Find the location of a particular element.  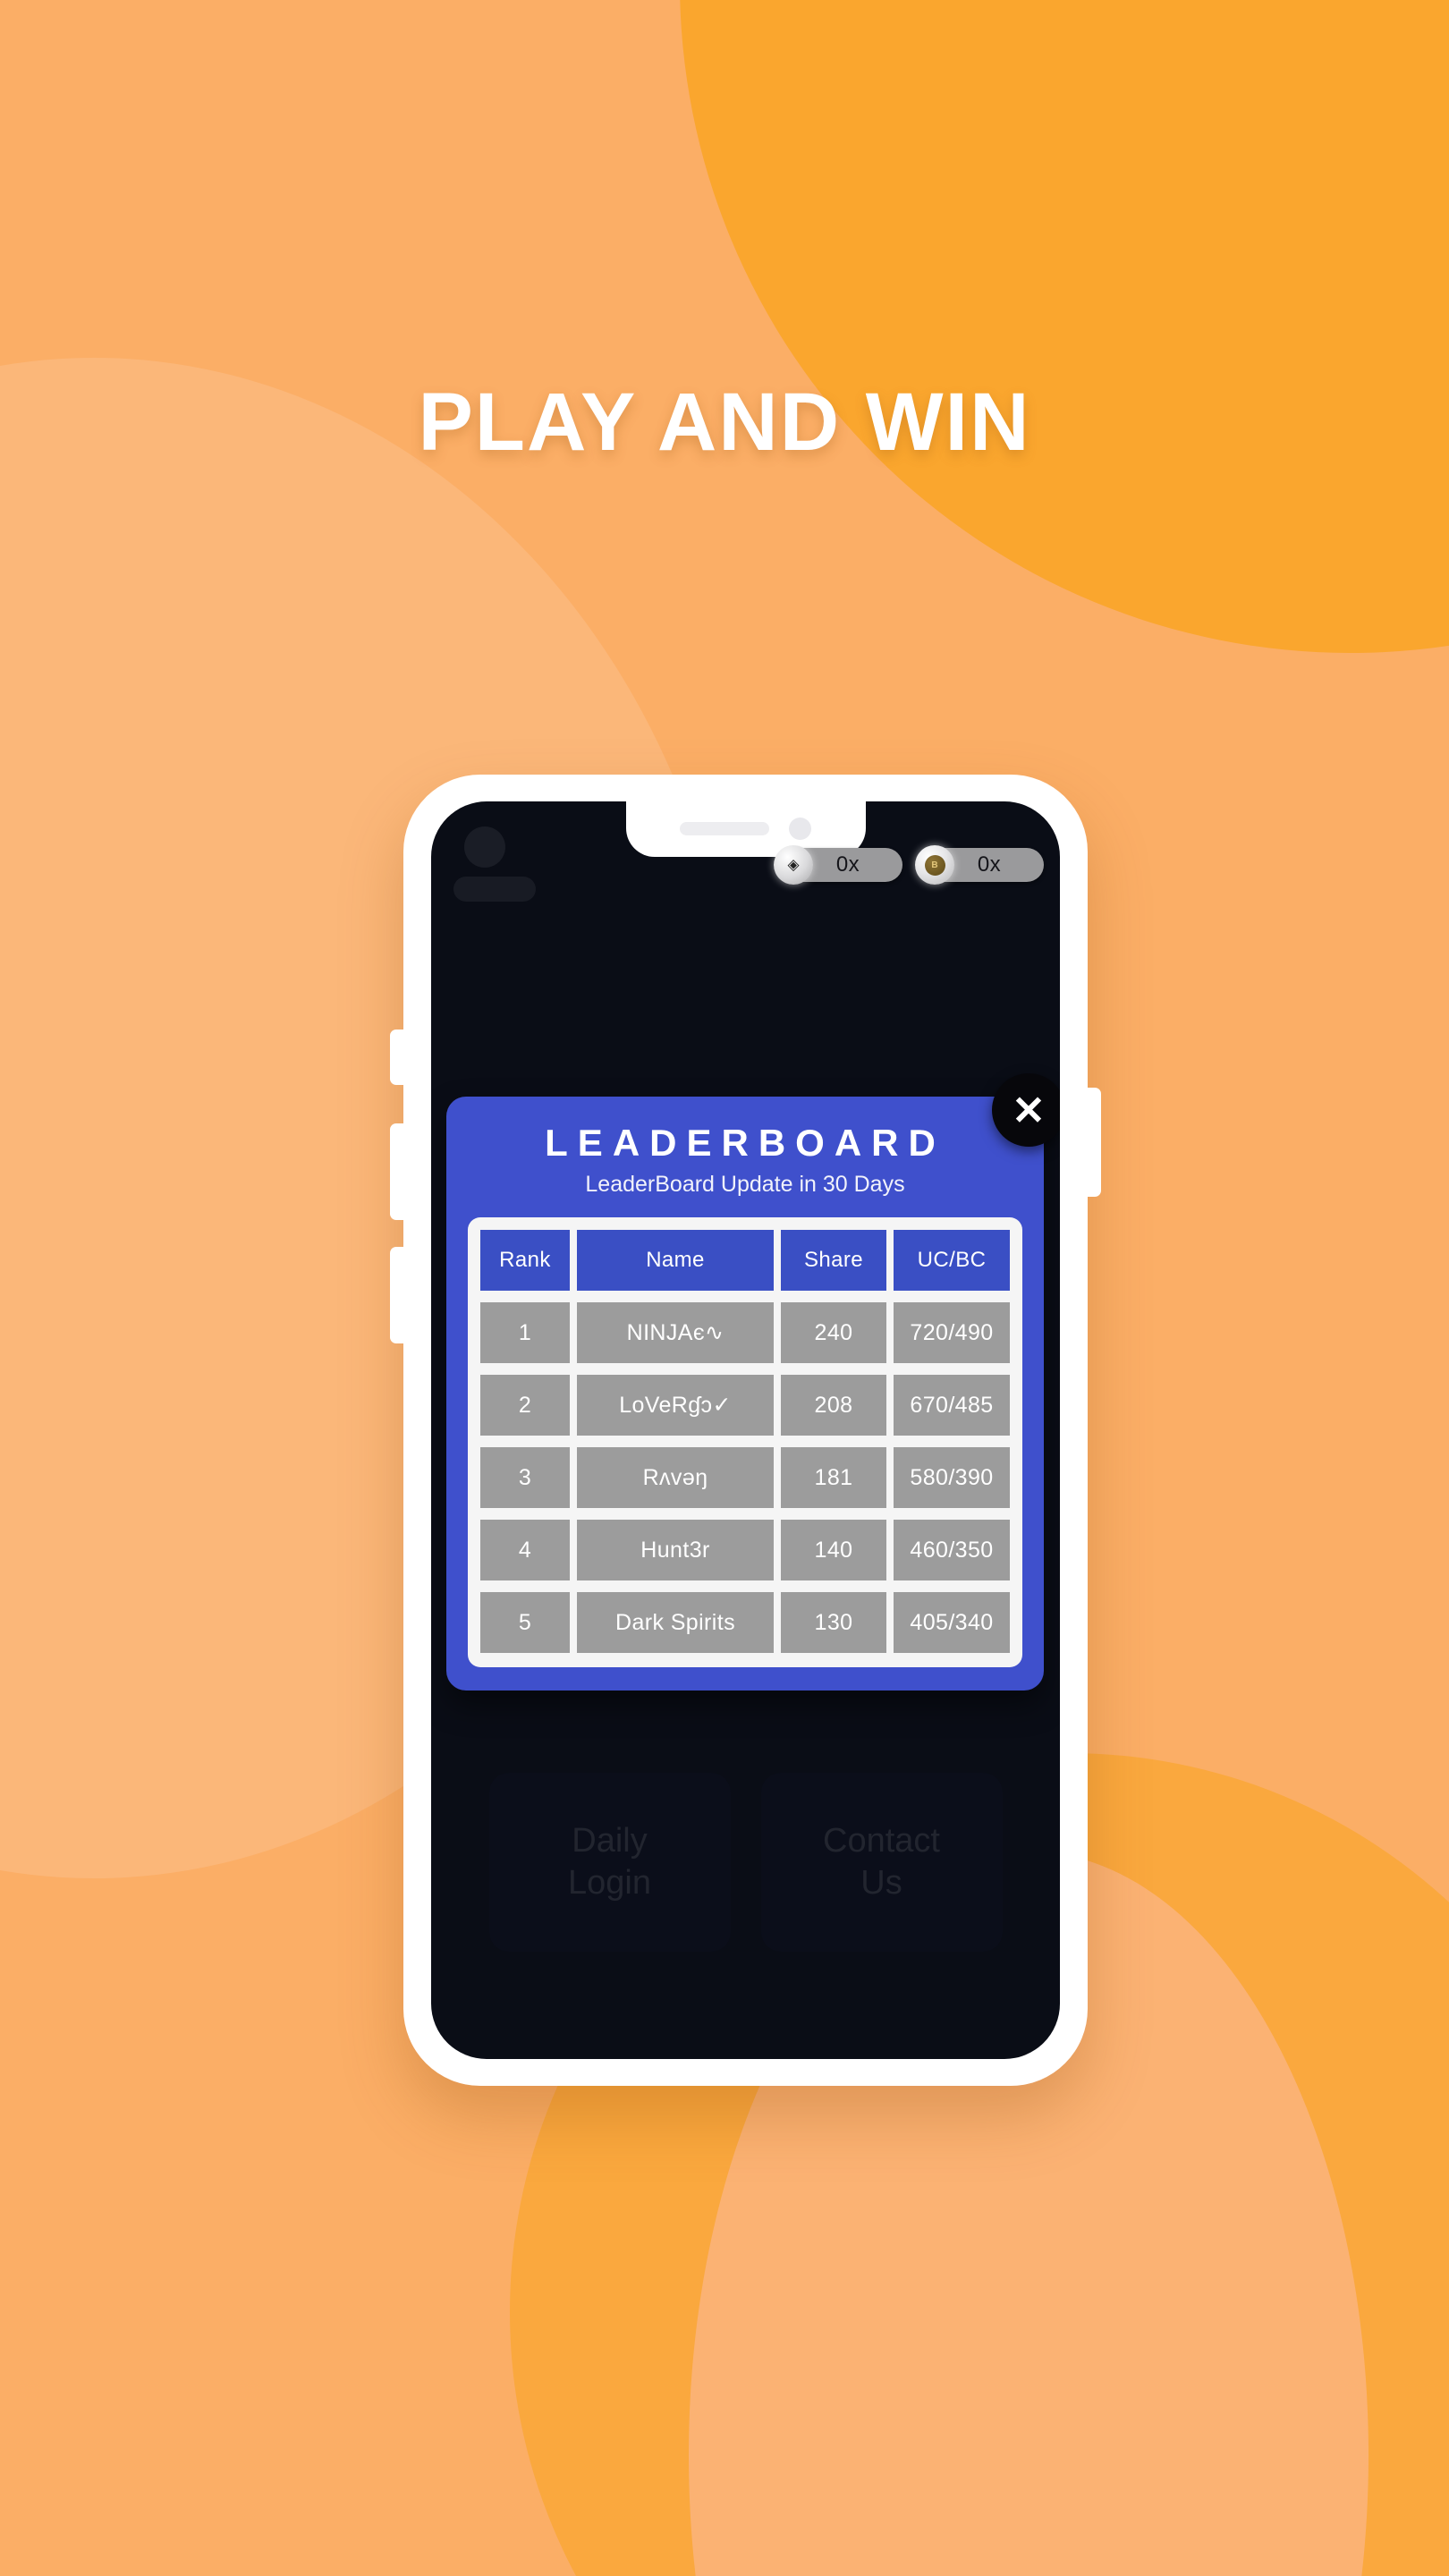

close-icon: ✕ is located at coordinates (1026, 1110).